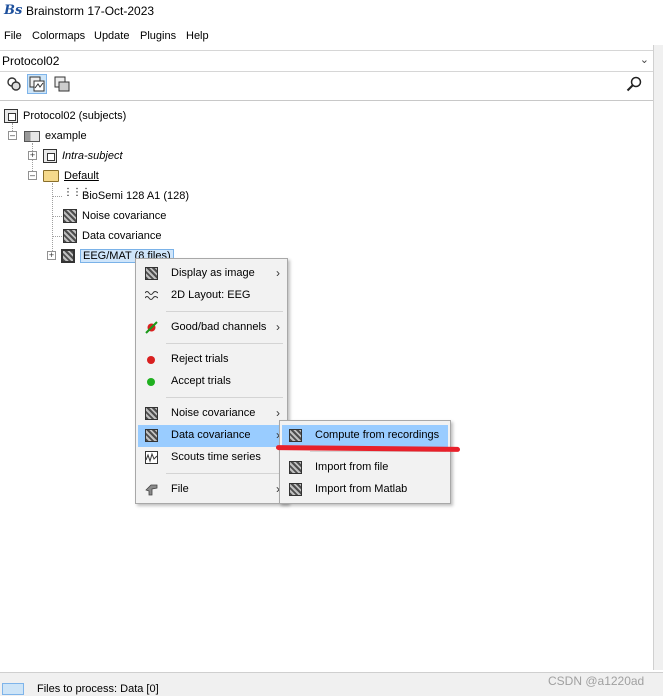 The width and height of the screenshot is (663, 696). Describe the element at coordinates (361, 489) in the screenshot. I see `menu-item-label: Import from Matlab` at that location.